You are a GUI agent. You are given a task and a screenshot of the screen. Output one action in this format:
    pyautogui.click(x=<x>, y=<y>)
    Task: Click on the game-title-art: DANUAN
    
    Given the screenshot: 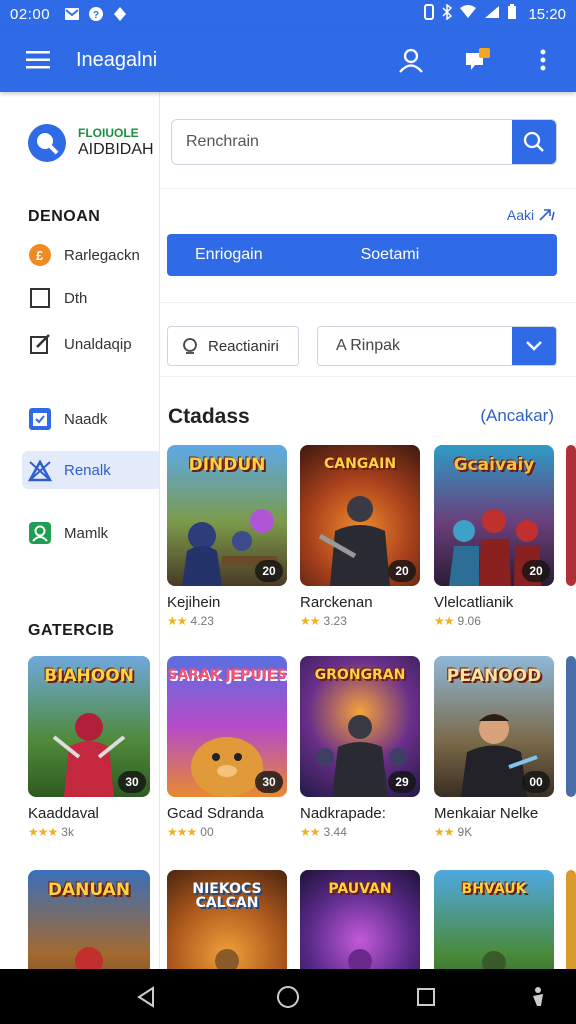 What is the action you would take?
    pyautogui.click(x=89, y=890)
    